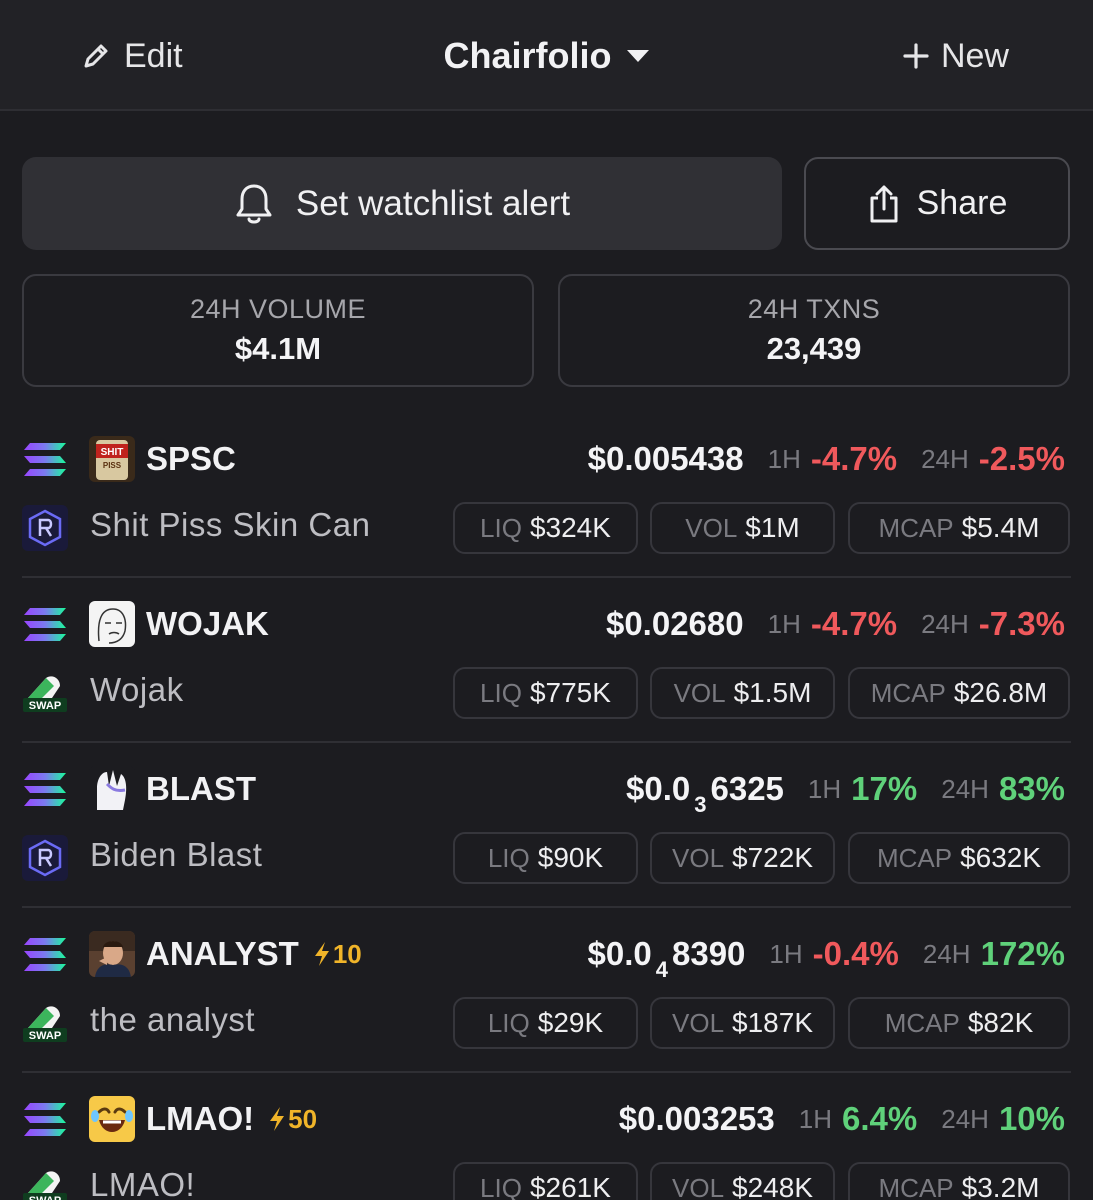 Image resolution: width=1093 pixels, height=1200 pixels. I want to click on price-text: $0.02680, so click(674, 623).